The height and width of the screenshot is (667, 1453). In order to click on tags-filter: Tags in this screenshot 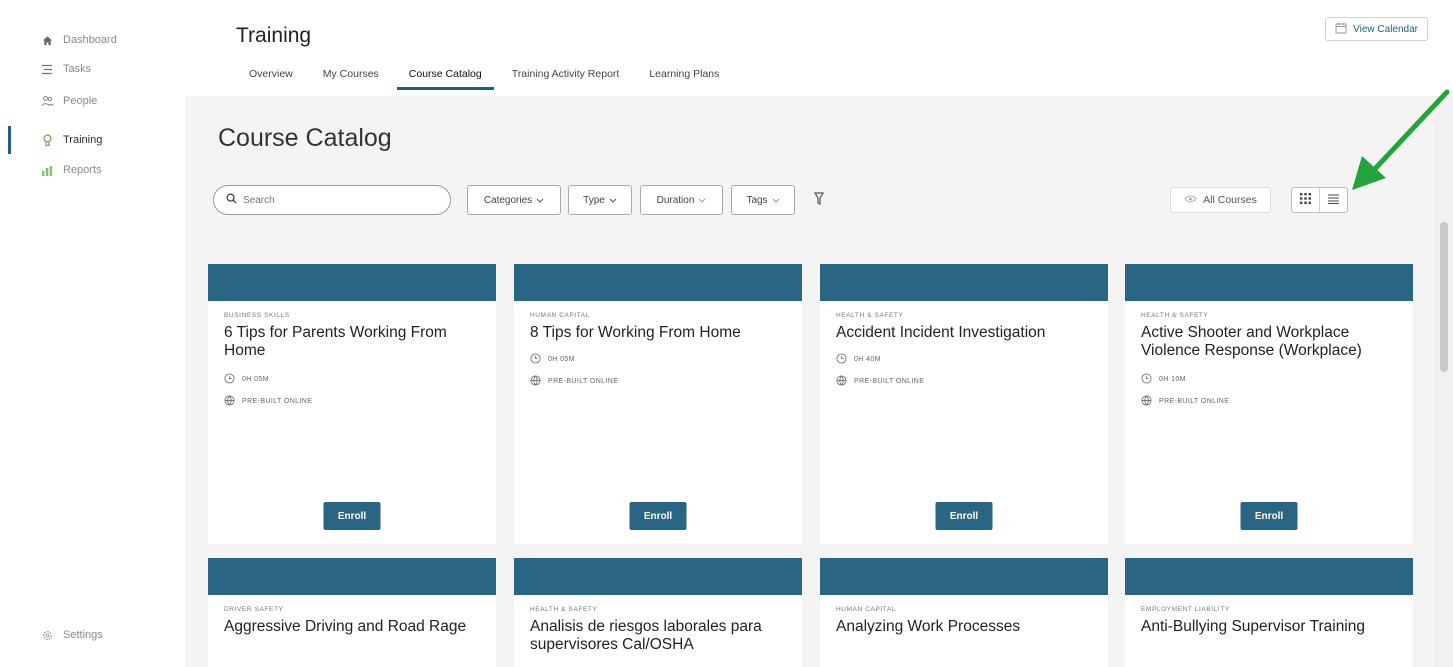, I will do `click(763, 200)`.